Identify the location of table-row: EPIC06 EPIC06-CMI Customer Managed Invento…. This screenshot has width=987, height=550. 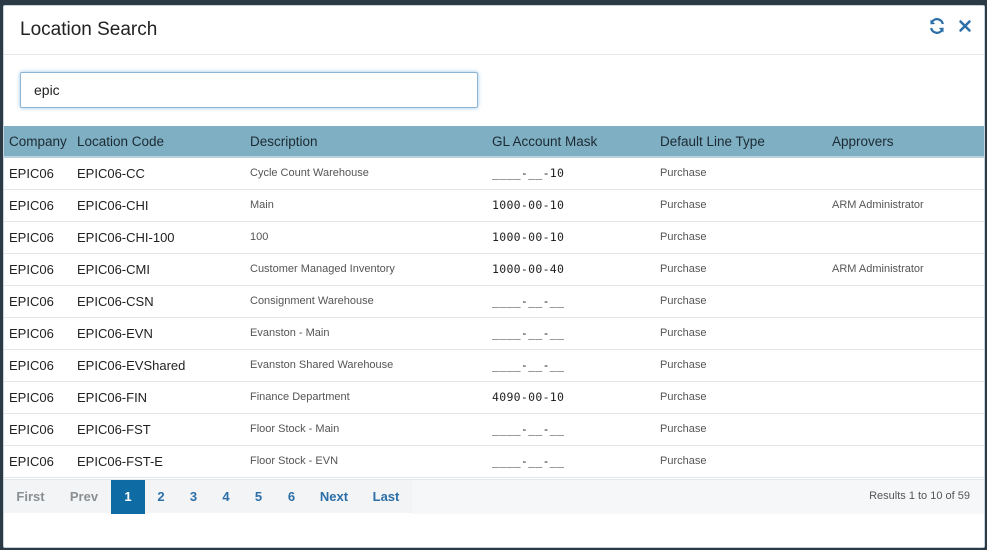
(494, 269).